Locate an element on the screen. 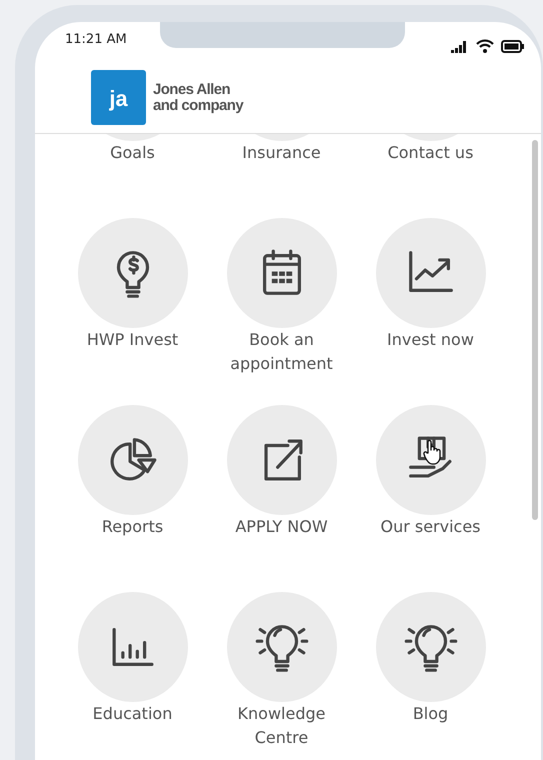 The image size is (543, 760). tile-label: Education is located at coordinates (133, 714).